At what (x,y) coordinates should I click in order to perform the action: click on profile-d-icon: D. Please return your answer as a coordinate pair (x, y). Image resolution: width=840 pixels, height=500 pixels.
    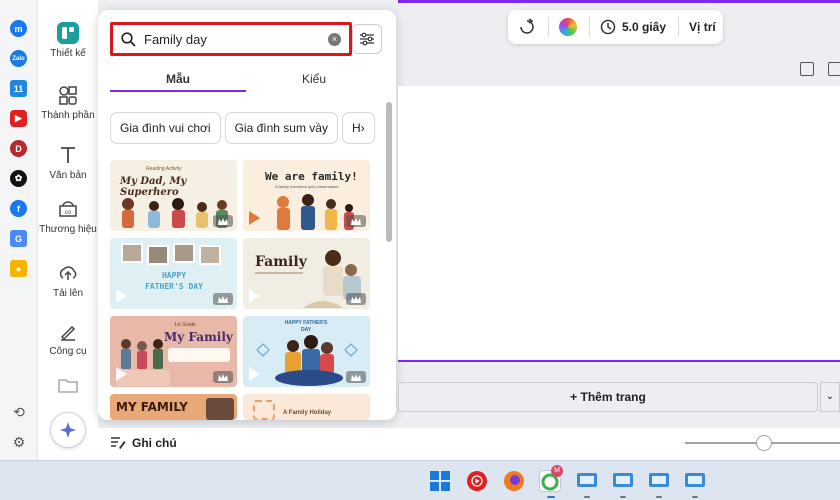
    Looking at the image, I should click on (18, 148).